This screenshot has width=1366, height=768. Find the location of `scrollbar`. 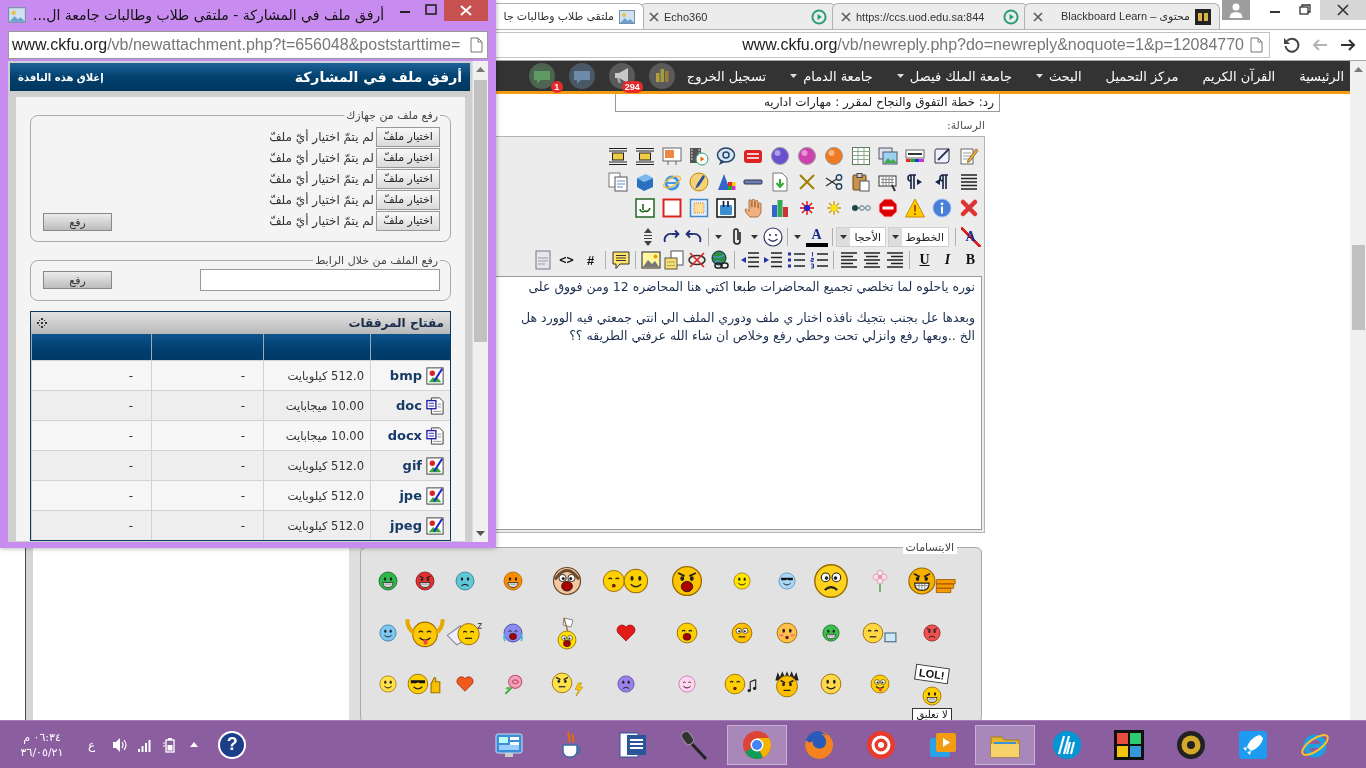

scrollbar is located at coordinates (480, 301).